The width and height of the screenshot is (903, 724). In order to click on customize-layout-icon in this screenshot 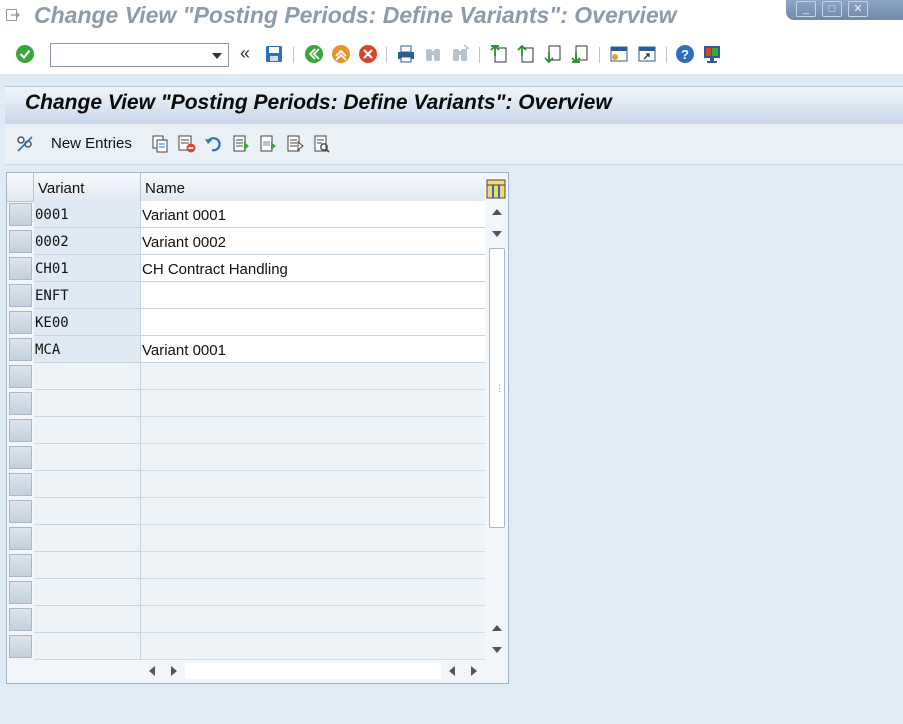, I will do `click(712, 54)`.